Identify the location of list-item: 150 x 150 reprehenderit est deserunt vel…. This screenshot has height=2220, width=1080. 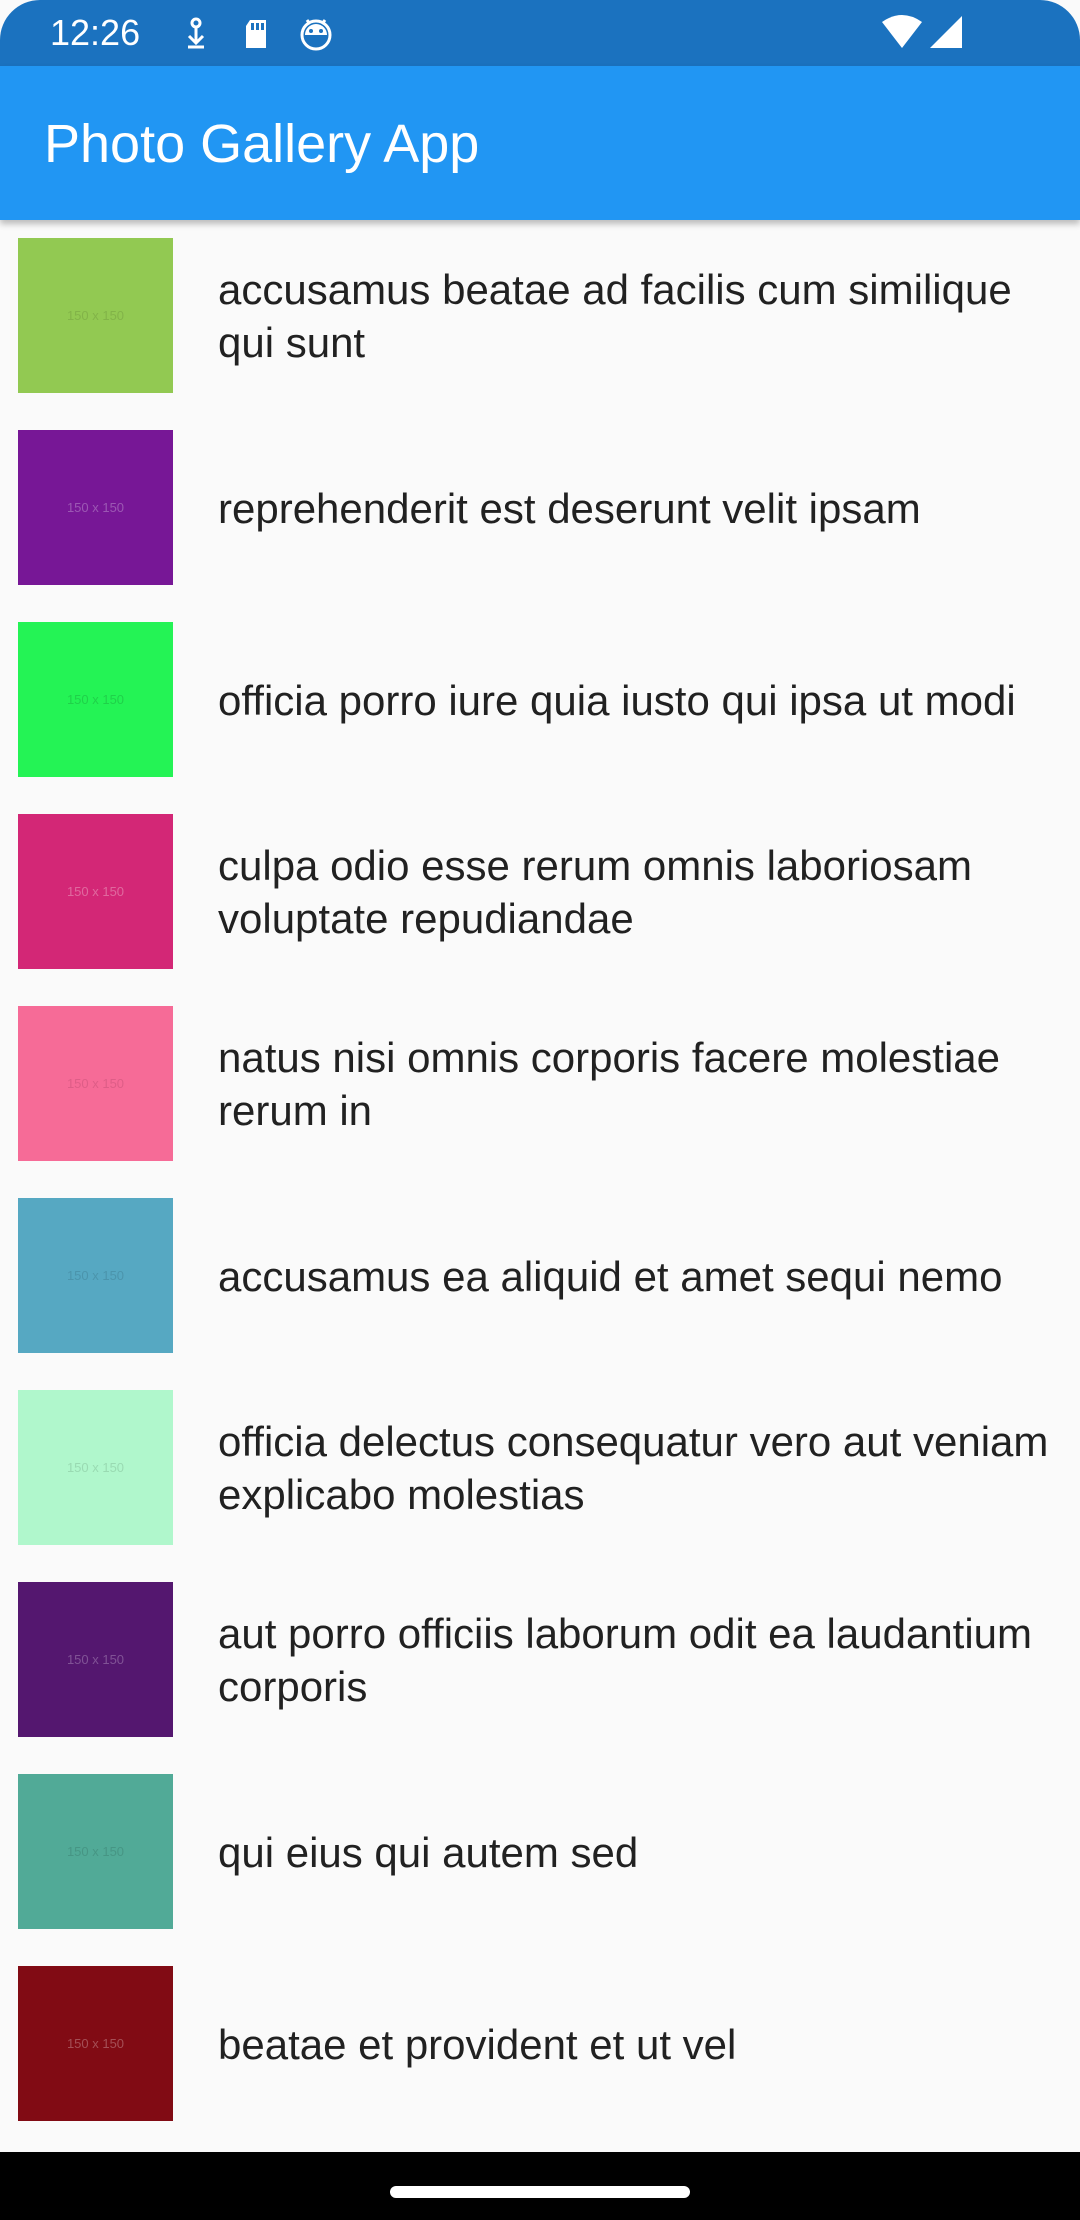
(540, 508).